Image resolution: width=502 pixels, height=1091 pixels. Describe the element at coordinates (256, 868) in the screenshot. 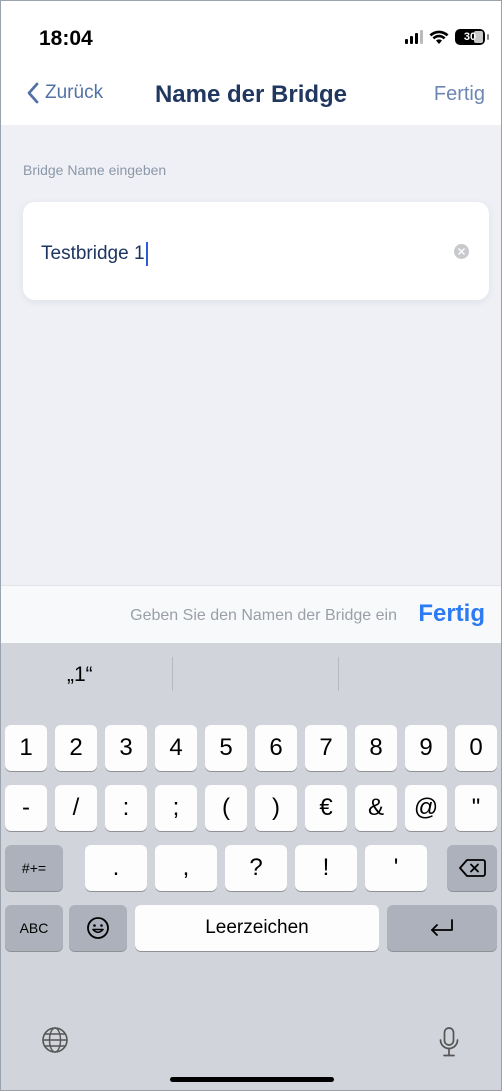

I see `key-question: ?` at that location.